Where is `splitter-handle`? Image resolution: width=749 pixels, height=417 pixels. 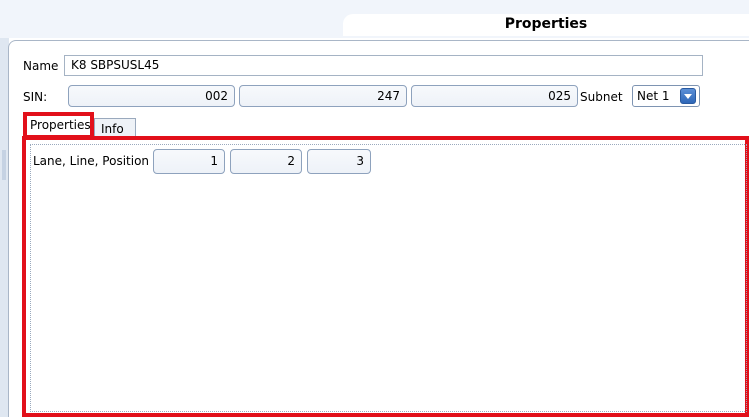 splitter-handle is located at coordinates (4, 165).